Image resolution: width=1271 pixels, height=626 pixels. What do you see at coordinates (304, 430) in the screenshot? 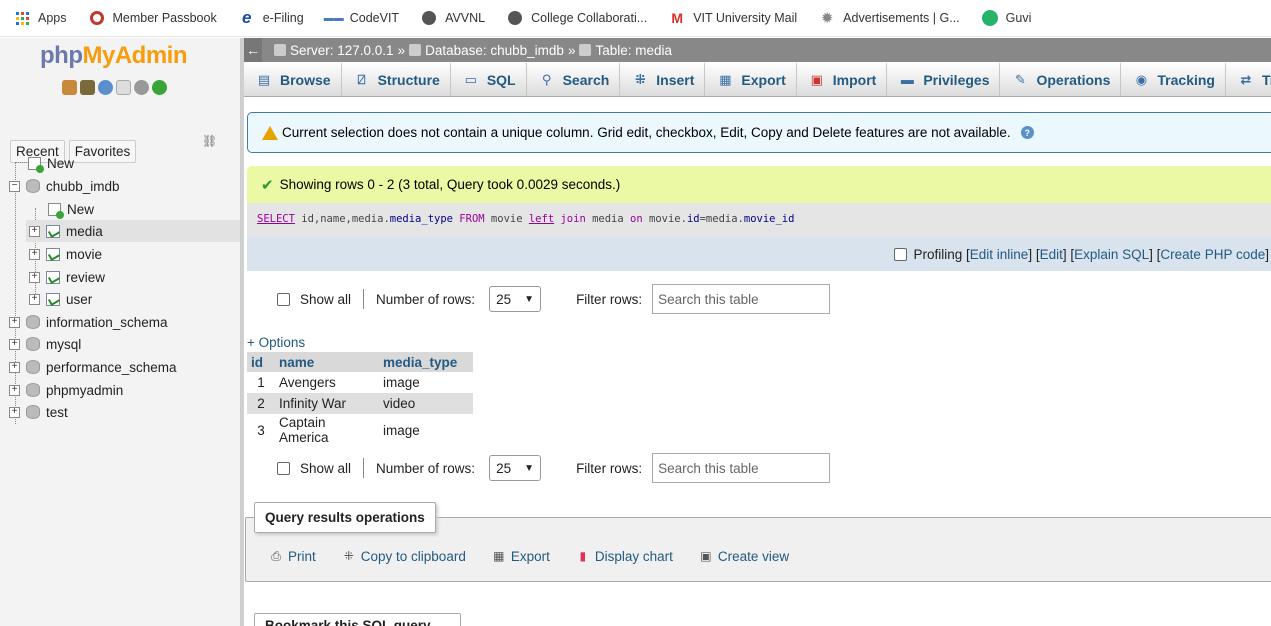
I see `cell-name: Captain America` at bounding box center [304, 430].